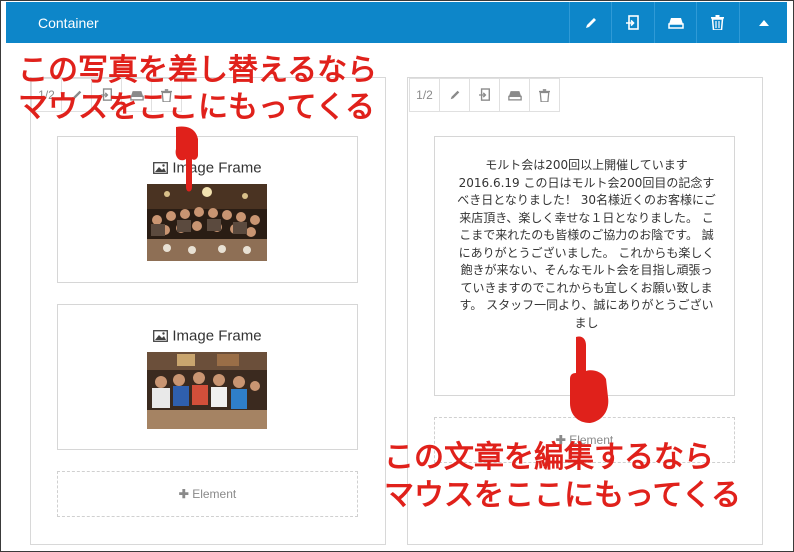 Image resolution: width=794 pixels, height=552 pixels. What do you see at coordinates (68, 23) in the screenshot?
I see `container-title: Container` at bounding box center [68, 23].